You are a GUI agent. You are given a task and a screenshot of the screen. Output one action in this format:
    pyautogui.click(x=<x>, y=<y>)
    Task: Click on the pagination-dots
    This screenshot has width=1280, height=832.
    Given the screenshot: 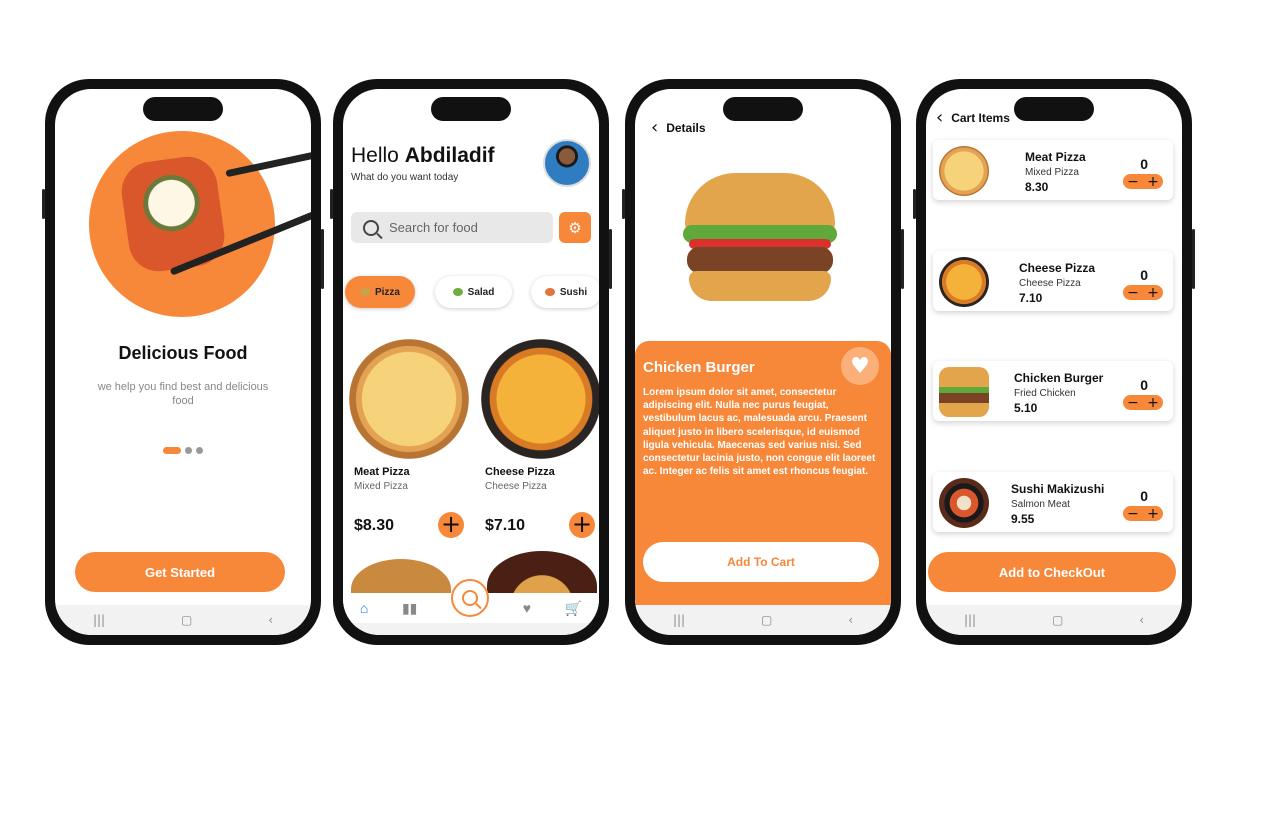 What is the action you would take?
    pyautogui.click(x=183, y=450)
    